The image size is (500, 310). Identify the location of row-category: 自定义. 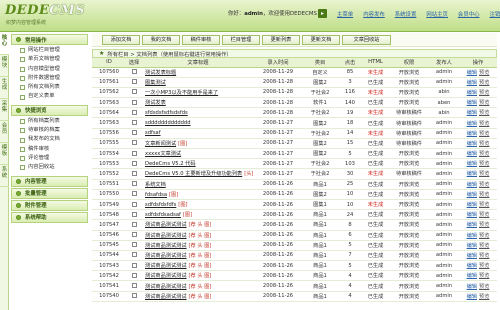
(320, 72).